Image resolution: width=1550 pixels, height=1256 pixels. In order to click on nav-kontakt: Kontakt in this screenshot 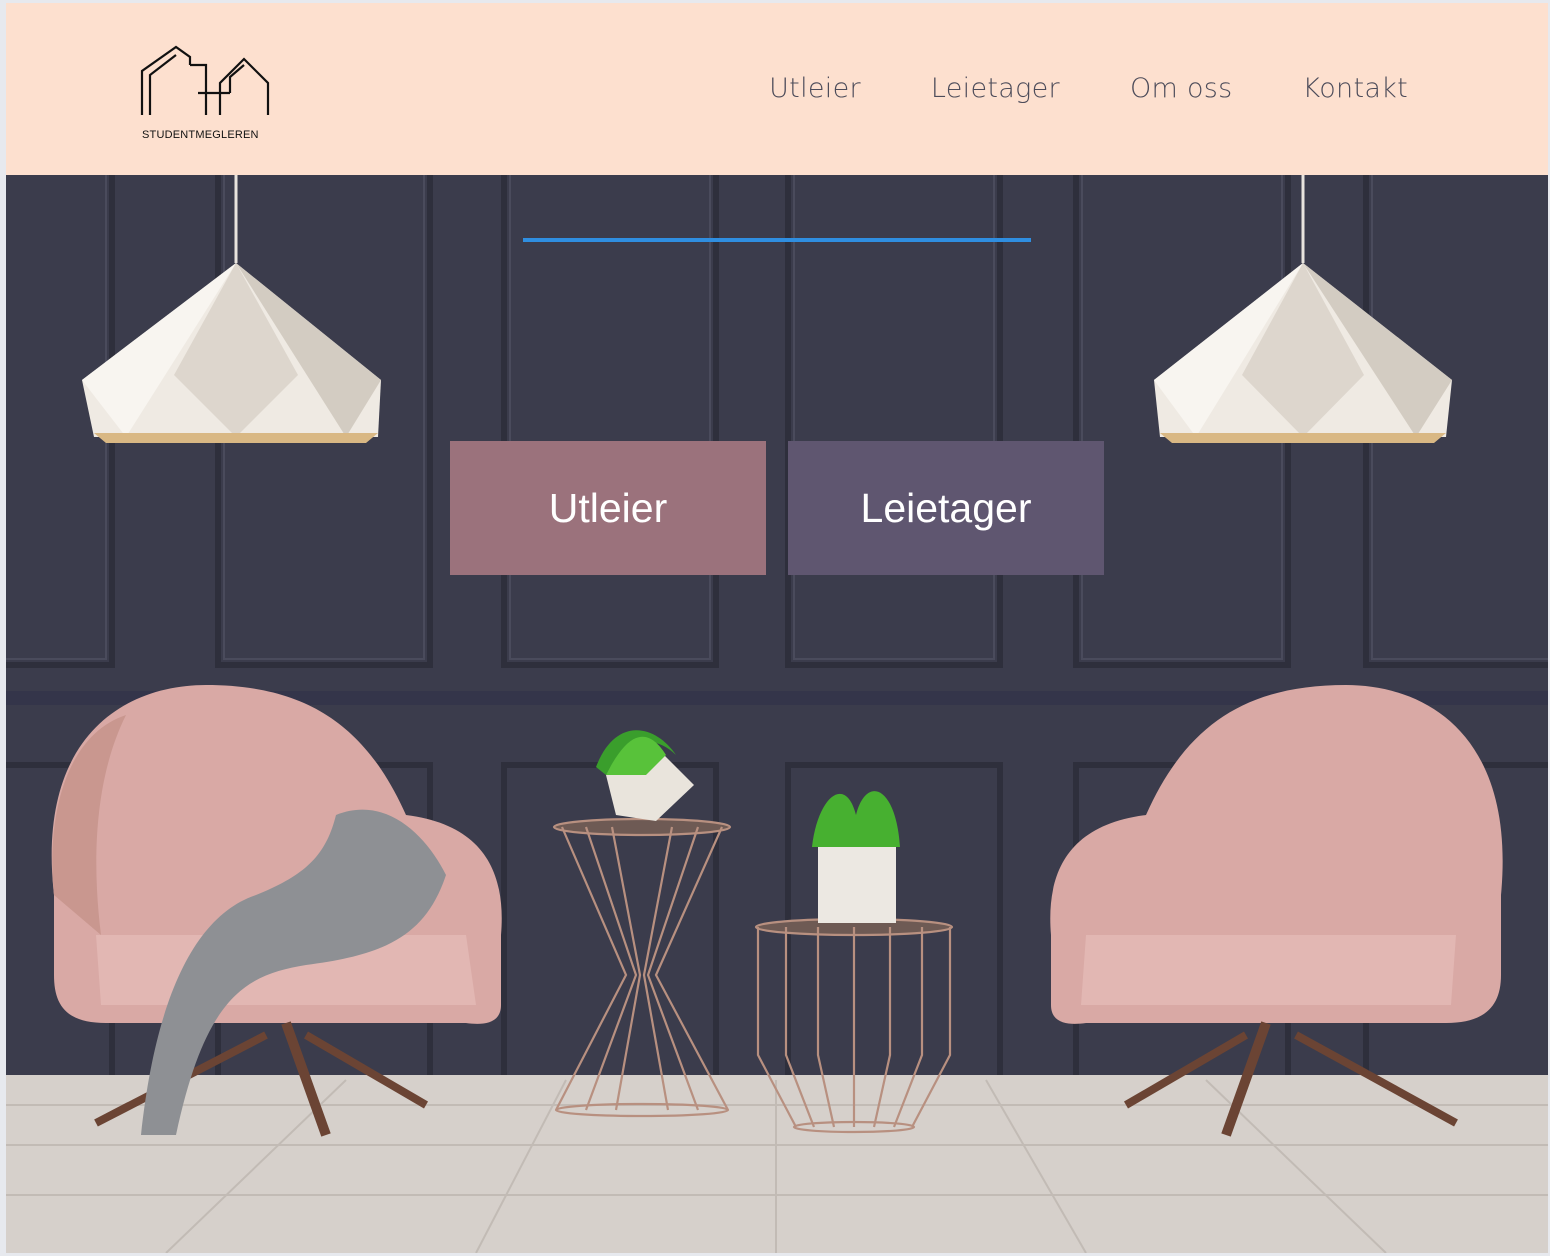, I will do `click(1355, 88)`.